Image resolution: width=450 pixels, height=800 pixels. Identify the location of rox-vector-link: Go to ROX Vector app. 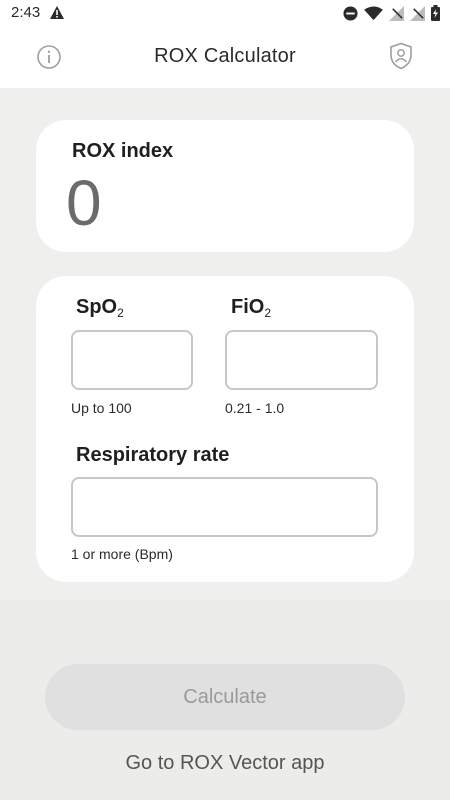
(225, 763).